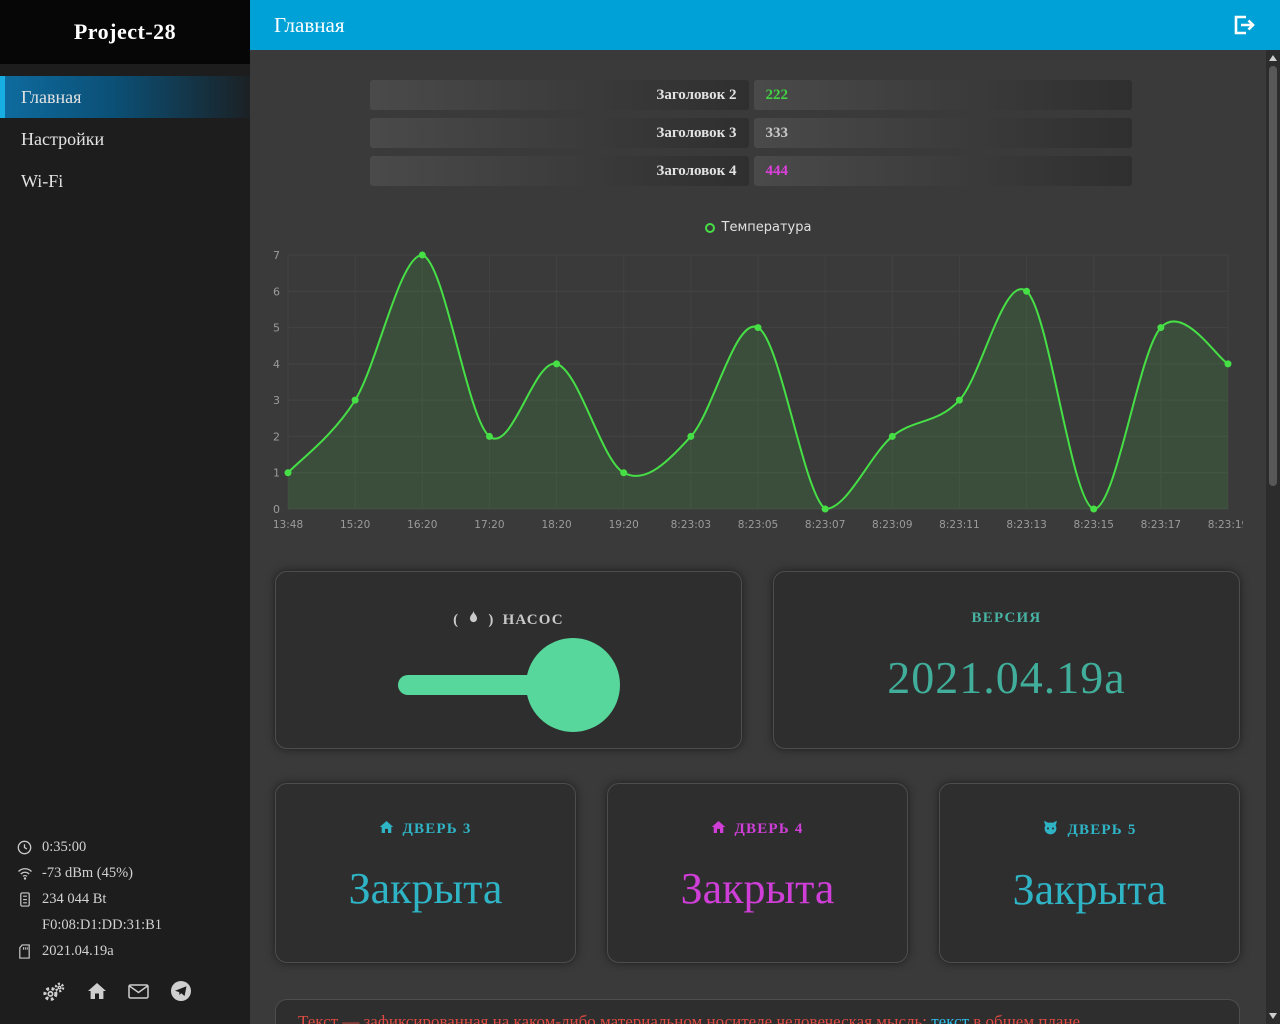  I want to click on status-uptime: 0:35:00, so click(133, 847).